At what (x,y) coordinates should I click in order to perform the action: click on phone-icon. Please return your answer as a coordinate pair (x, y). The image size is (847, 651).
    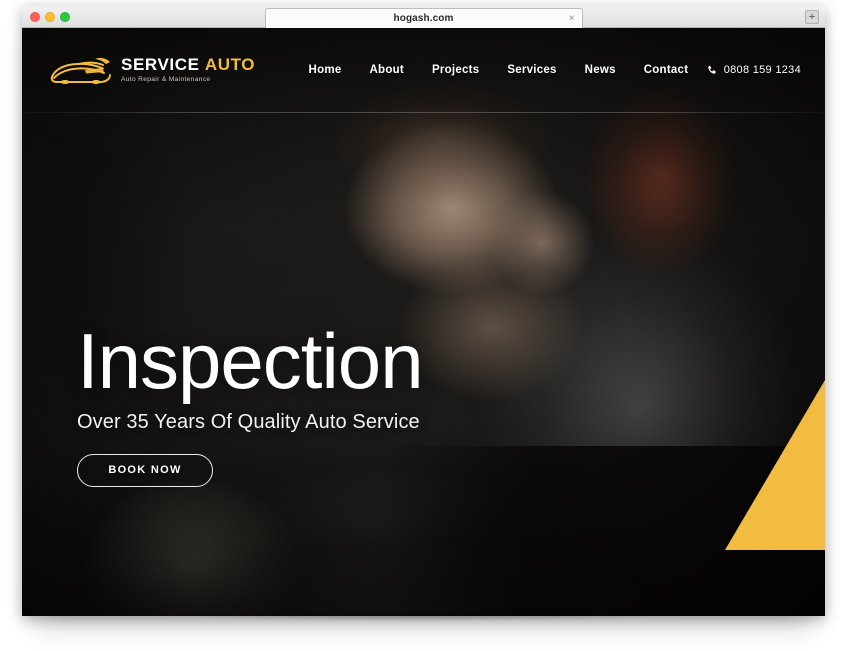
    Looking at the image, I should click on (711, 69).